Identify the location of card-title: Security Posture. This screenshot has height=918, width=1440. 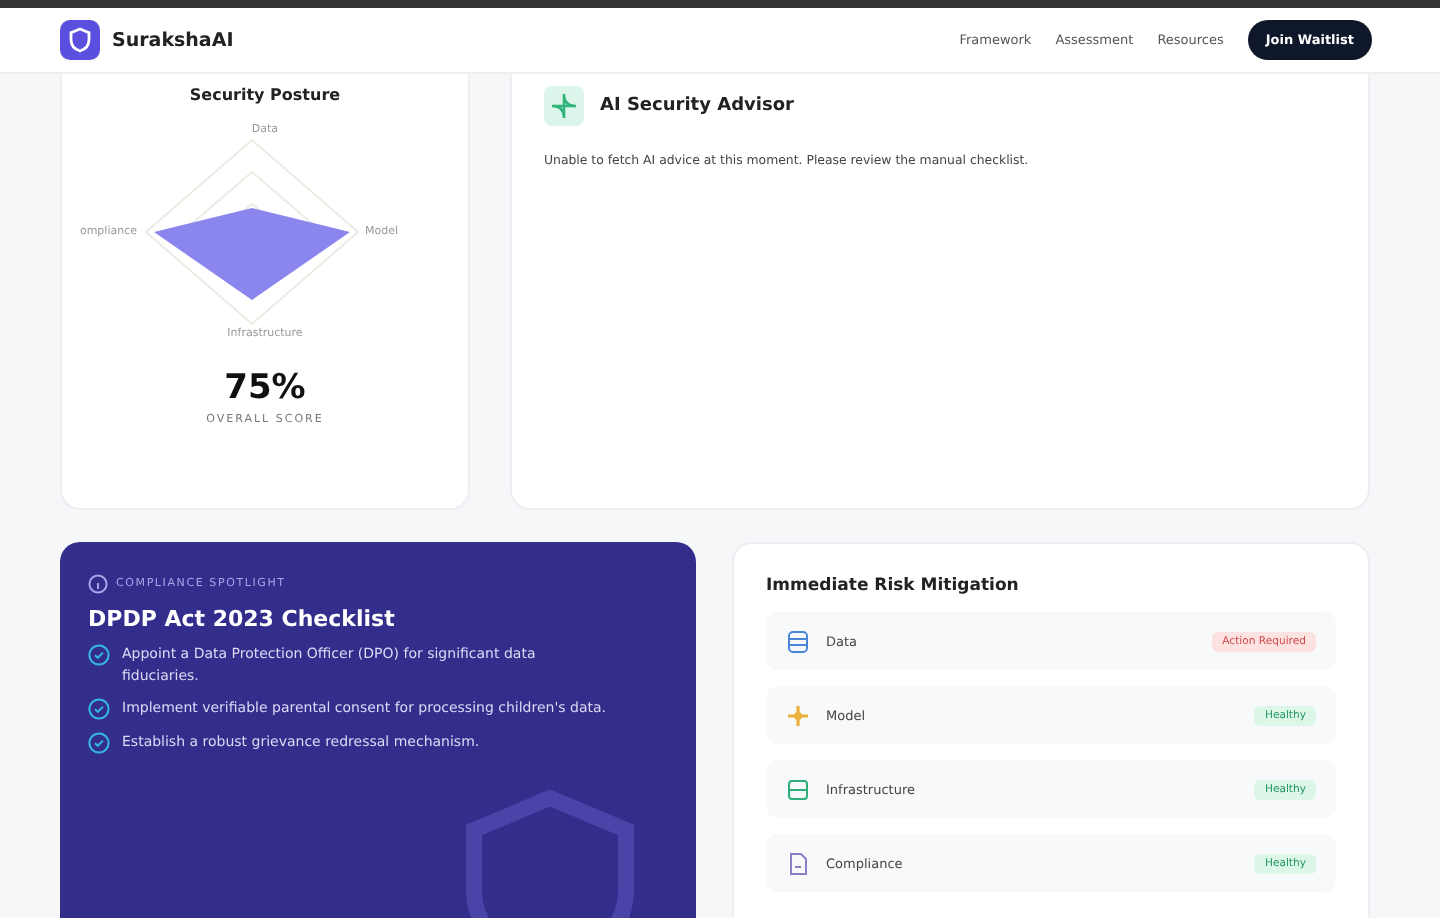
(265, 95).